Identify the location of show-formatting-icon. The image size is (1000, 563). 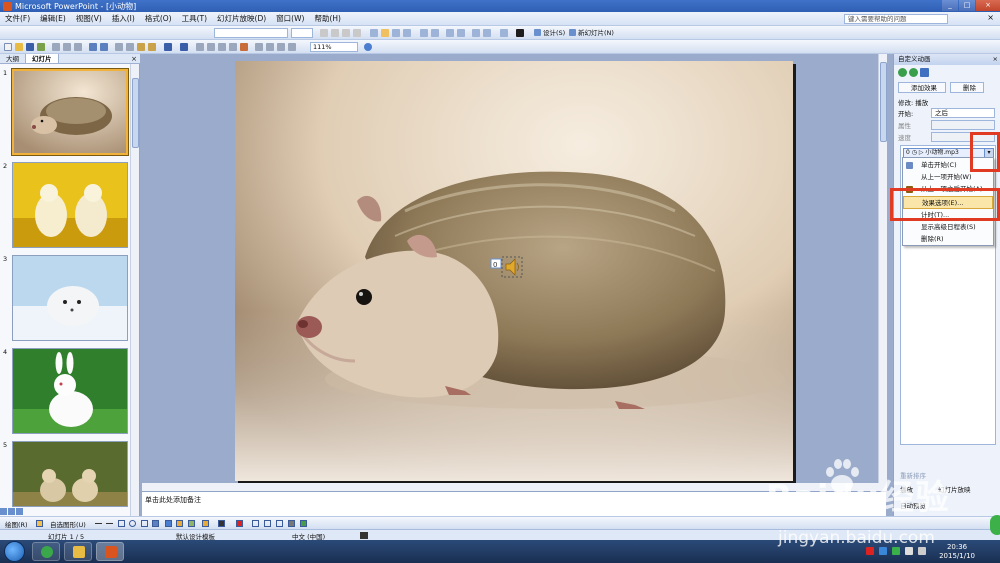
(270, 47).